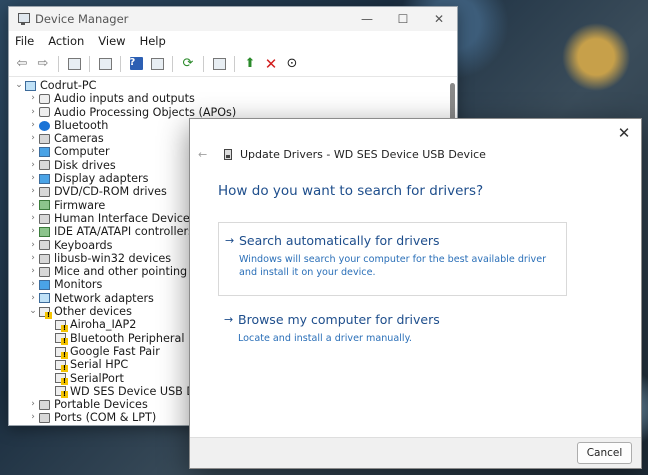 The image size is (648, 475). I want to click on firmware-icon, so click(44, 205).